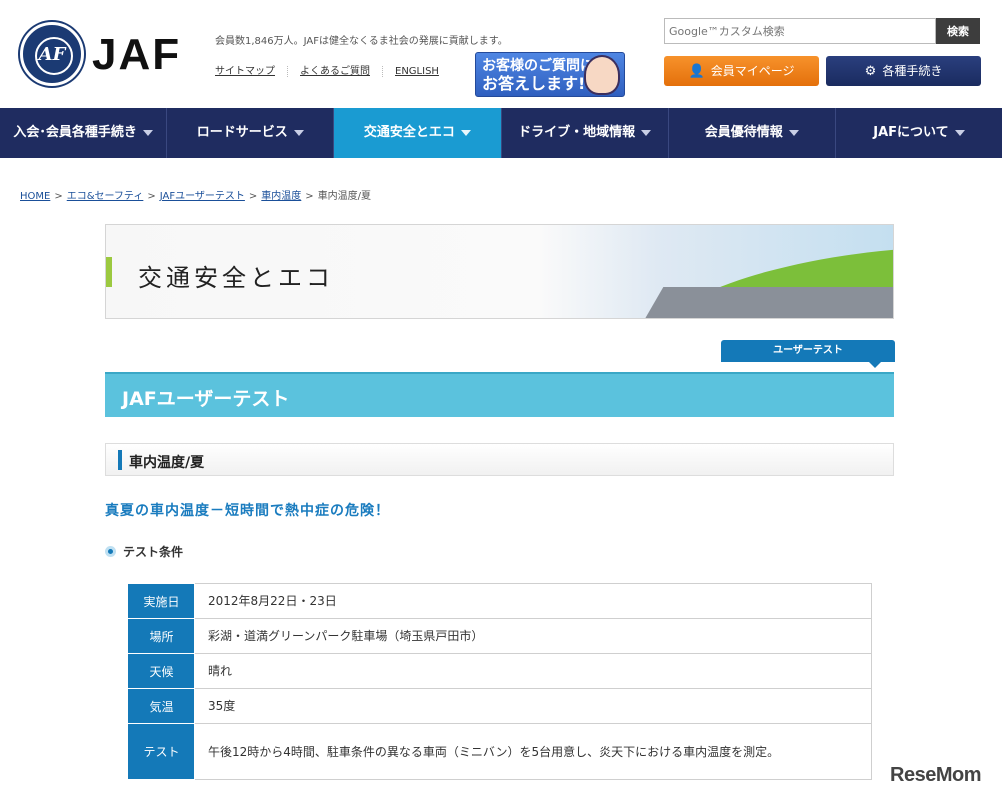  I want to click on nav-item-road-service: ロードサービス, so click(251, 133).